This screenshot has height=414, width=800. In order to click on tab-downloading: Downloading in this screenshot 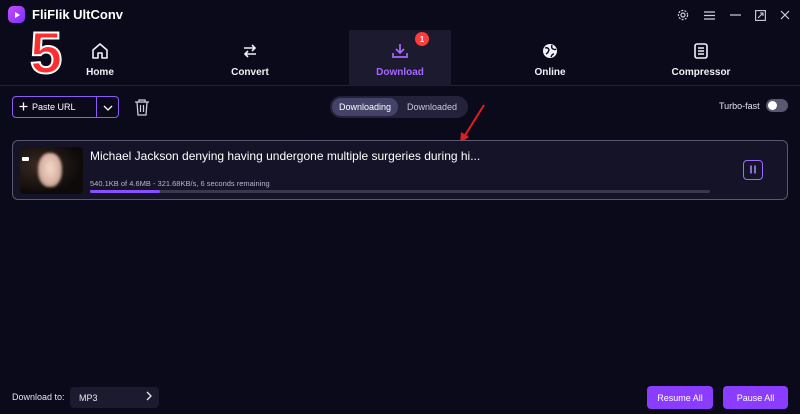, I will do `click(365, 107)`.